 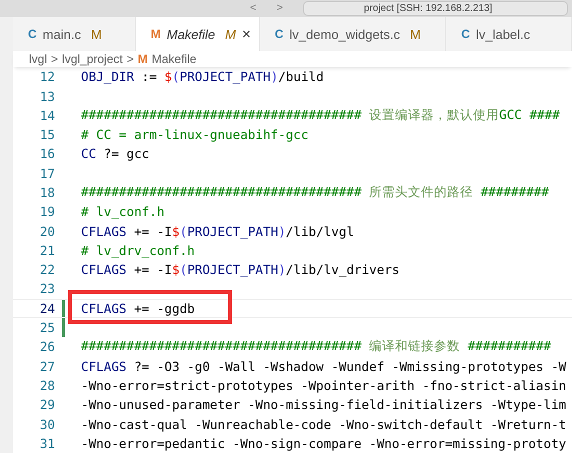 I want to click on code-line: CFLAGS += -I$(PROJECT_PATH)/lib/lvgl, so click(x=217, y=231).